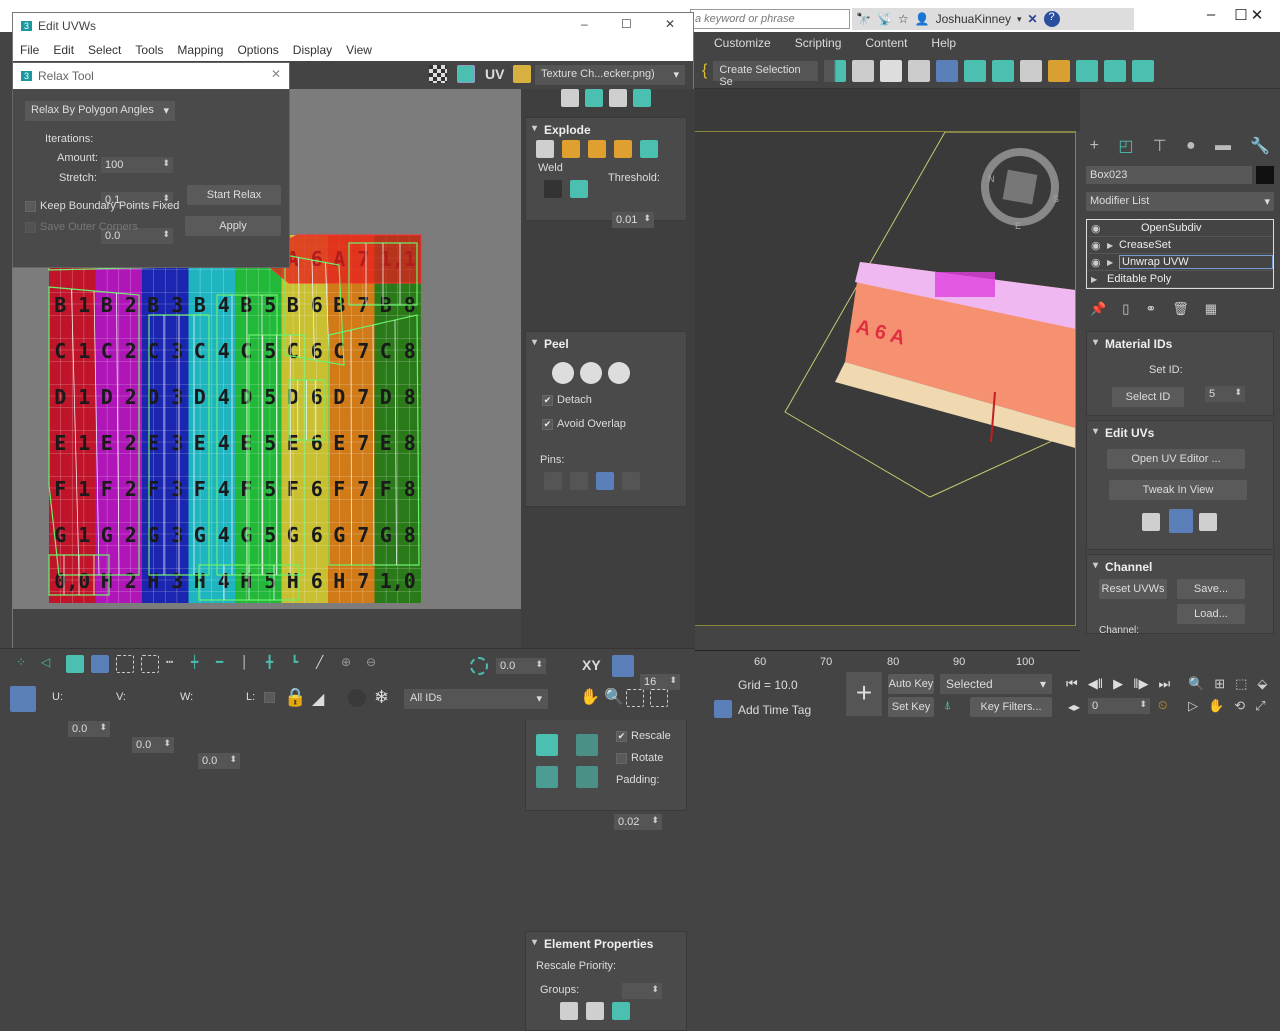 This screenshot has width=1280, height=1031. What do you see at coordinates (835, 70) in the screenshot?
I see `mirror-icon` at bounding box center [835, 70].